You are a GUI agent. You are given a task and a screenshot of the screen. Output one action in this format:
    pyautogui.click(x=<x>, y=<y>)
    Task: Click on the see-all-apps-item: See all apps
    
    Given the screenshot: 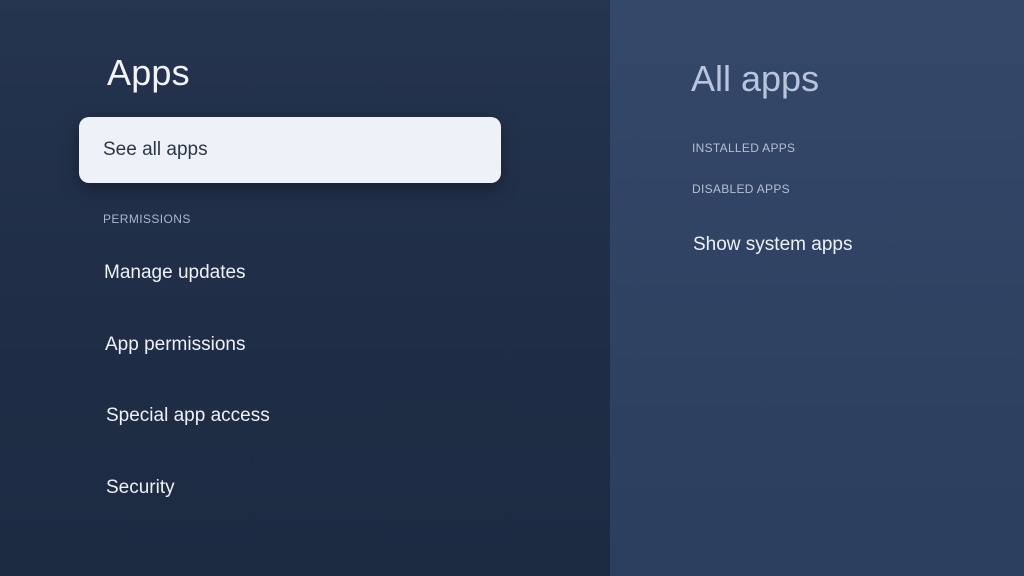 What is the action you would take?
    pyautogui.click(x=290, y=150)
    